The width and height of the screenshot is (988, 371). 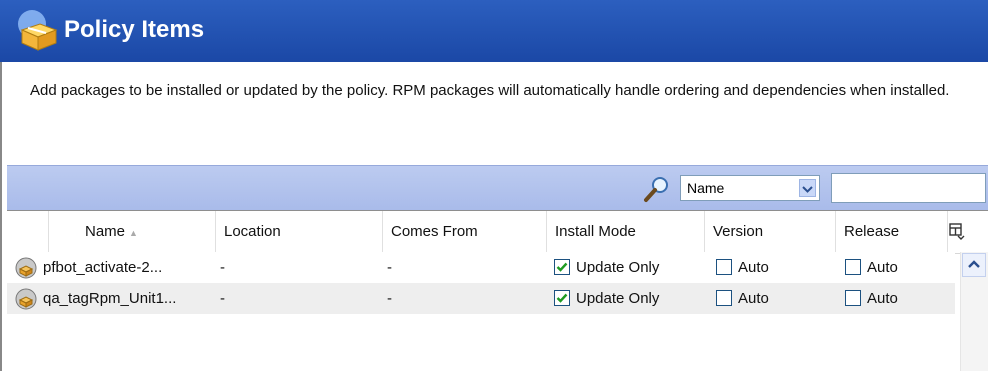 What do you see at coordinates (483, 342) in the screenshot?
I see `table-empty-area` at bounding box center [483, 342].